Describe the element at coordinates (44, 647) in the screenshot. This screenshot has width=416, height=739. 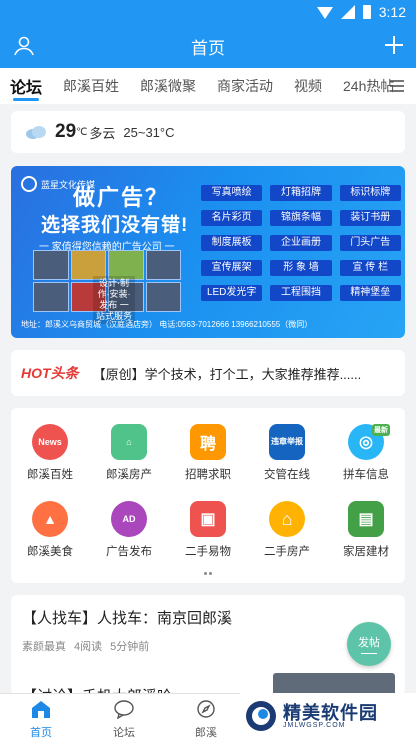
I see `post-author: 素颜最真` at that location.